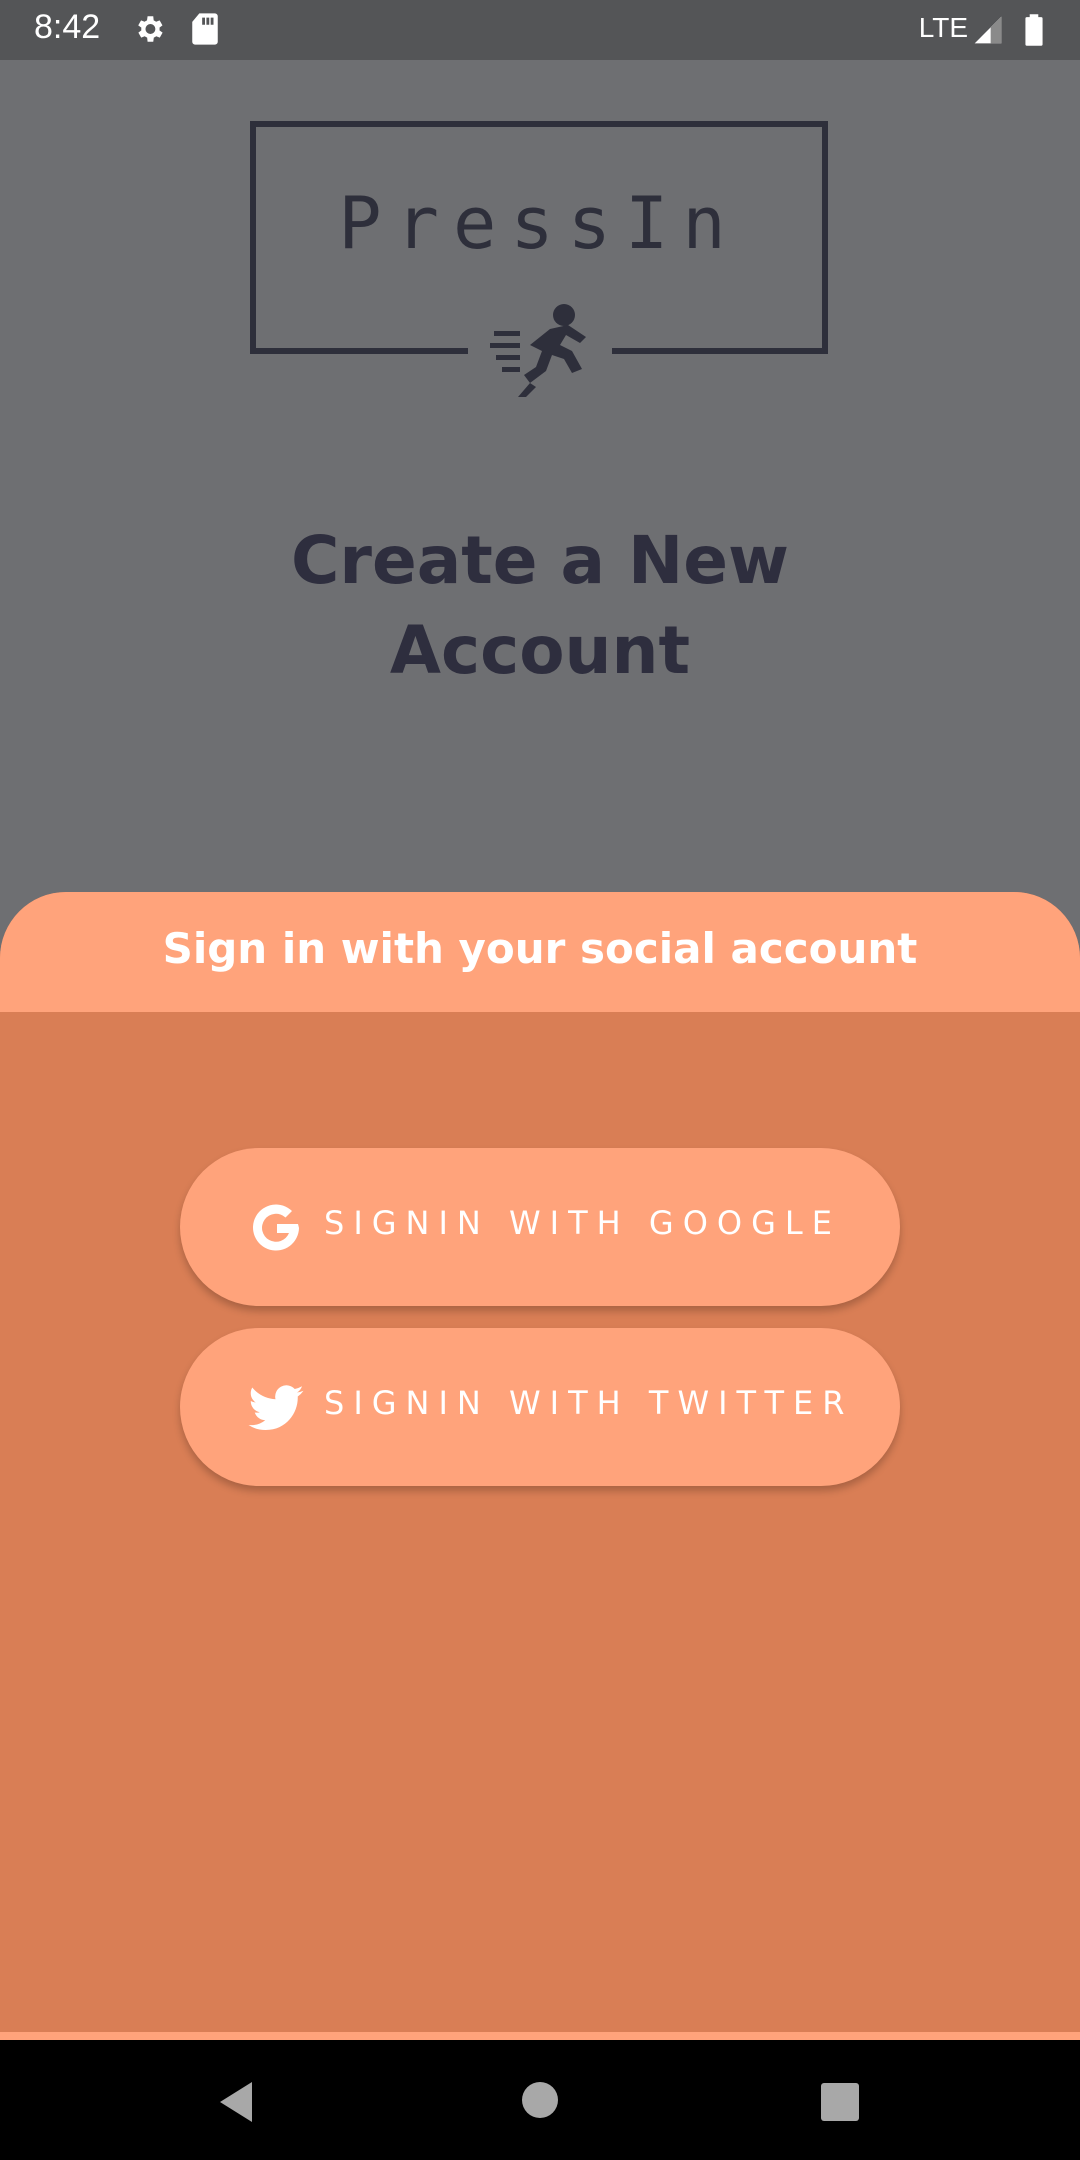 This screenshot has width=1080, height=2160. Describe the element at coordinates (540, 650) in the screenshot. I see `page-title-line2: Account` at that location.